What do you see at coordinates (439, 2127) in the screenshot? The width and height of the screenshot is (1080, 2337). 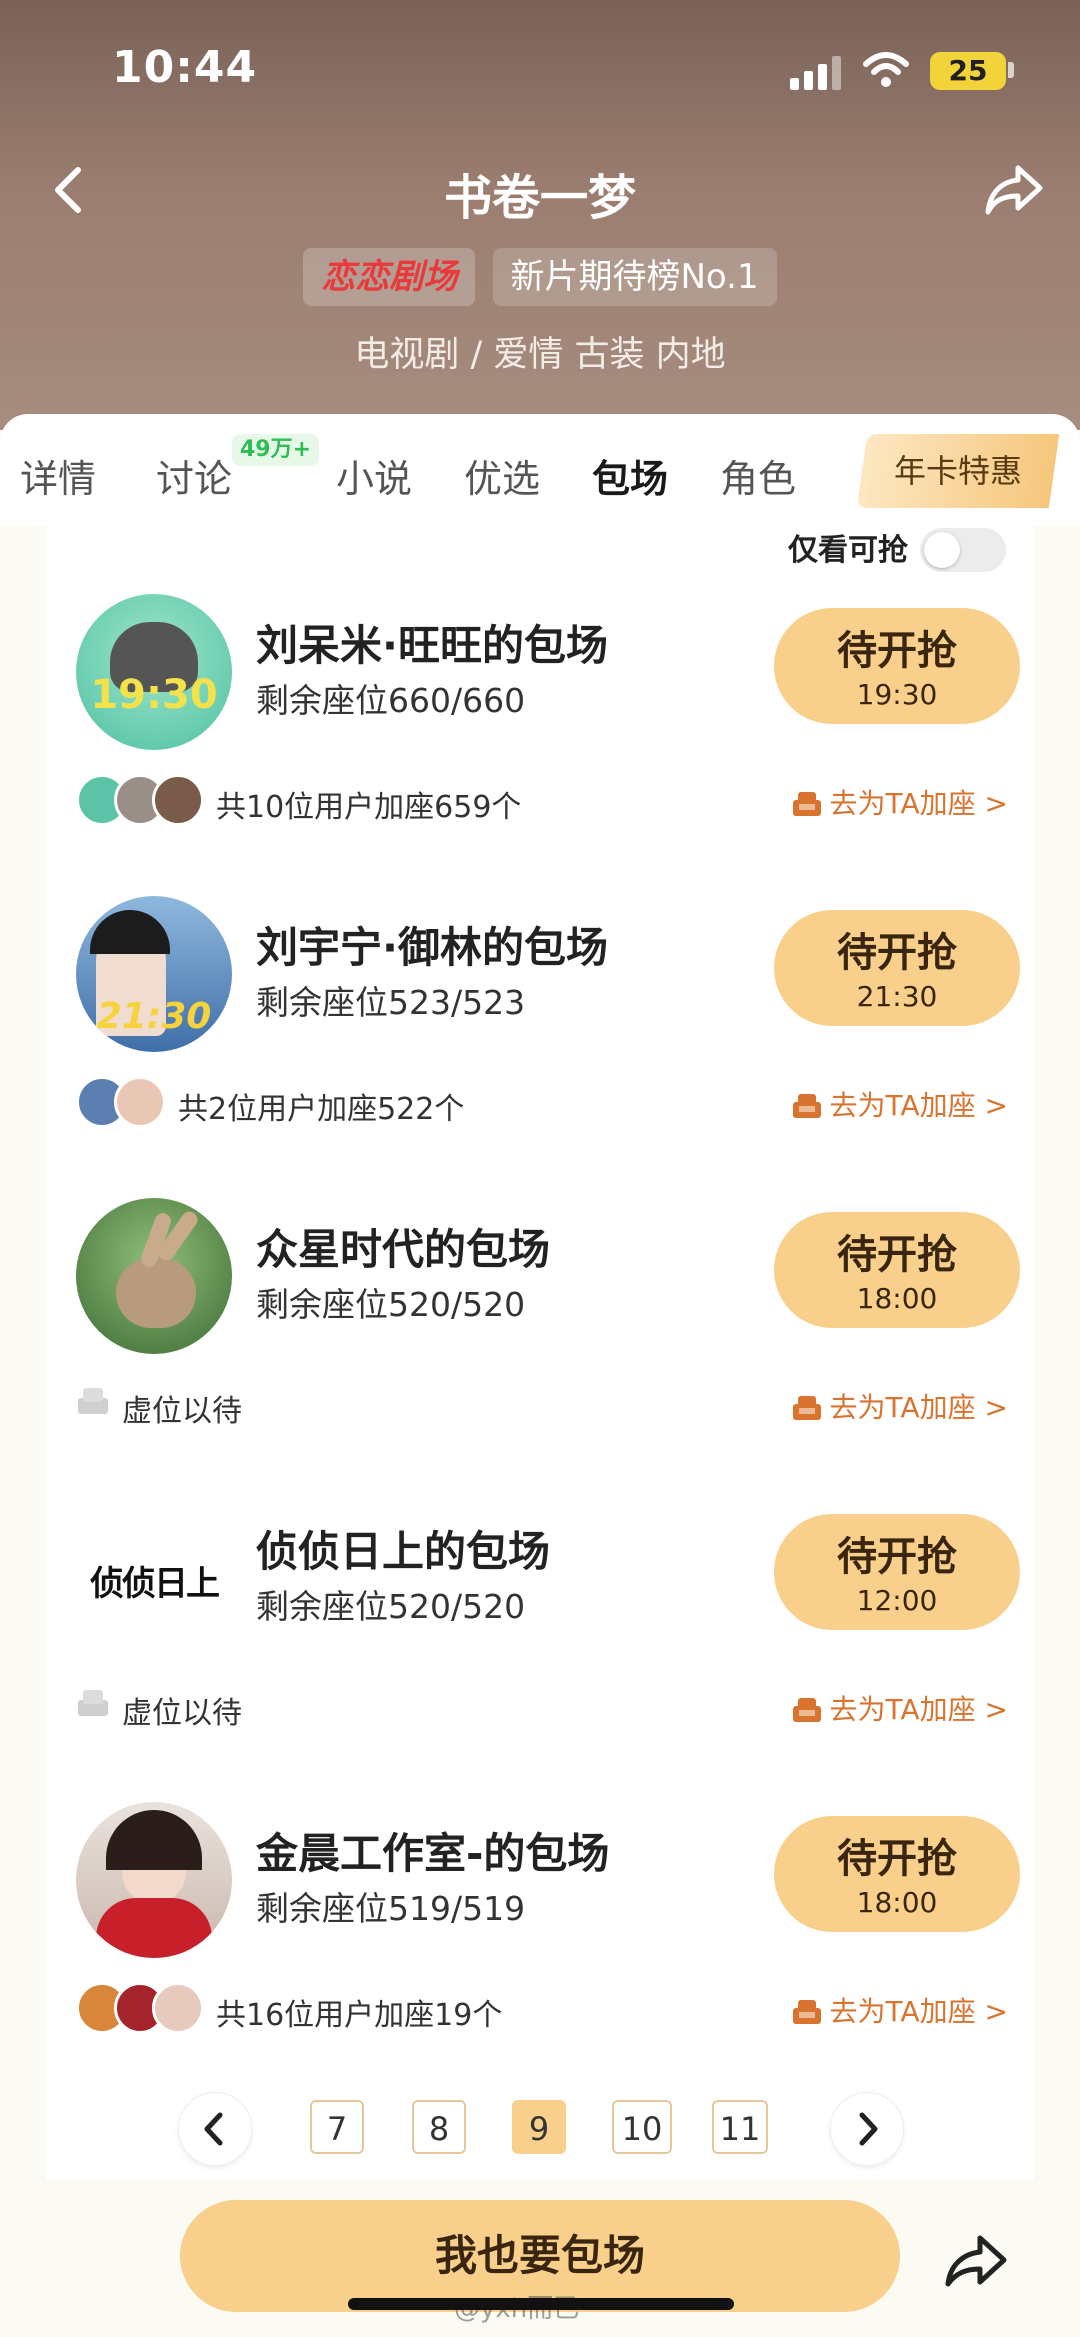 I see `page-8: 8` at bounding box center [439, 2127].